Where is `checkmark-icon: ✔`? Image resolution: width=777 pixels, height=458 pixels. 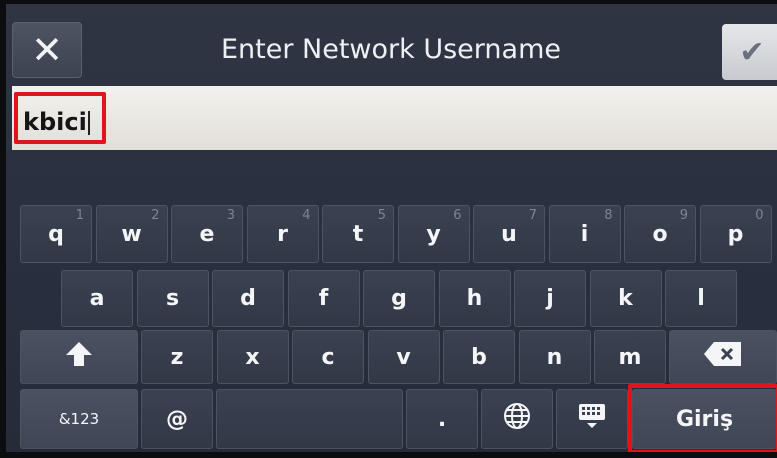 checkmark-icon: ✔ is located at coordinates (752, 52).